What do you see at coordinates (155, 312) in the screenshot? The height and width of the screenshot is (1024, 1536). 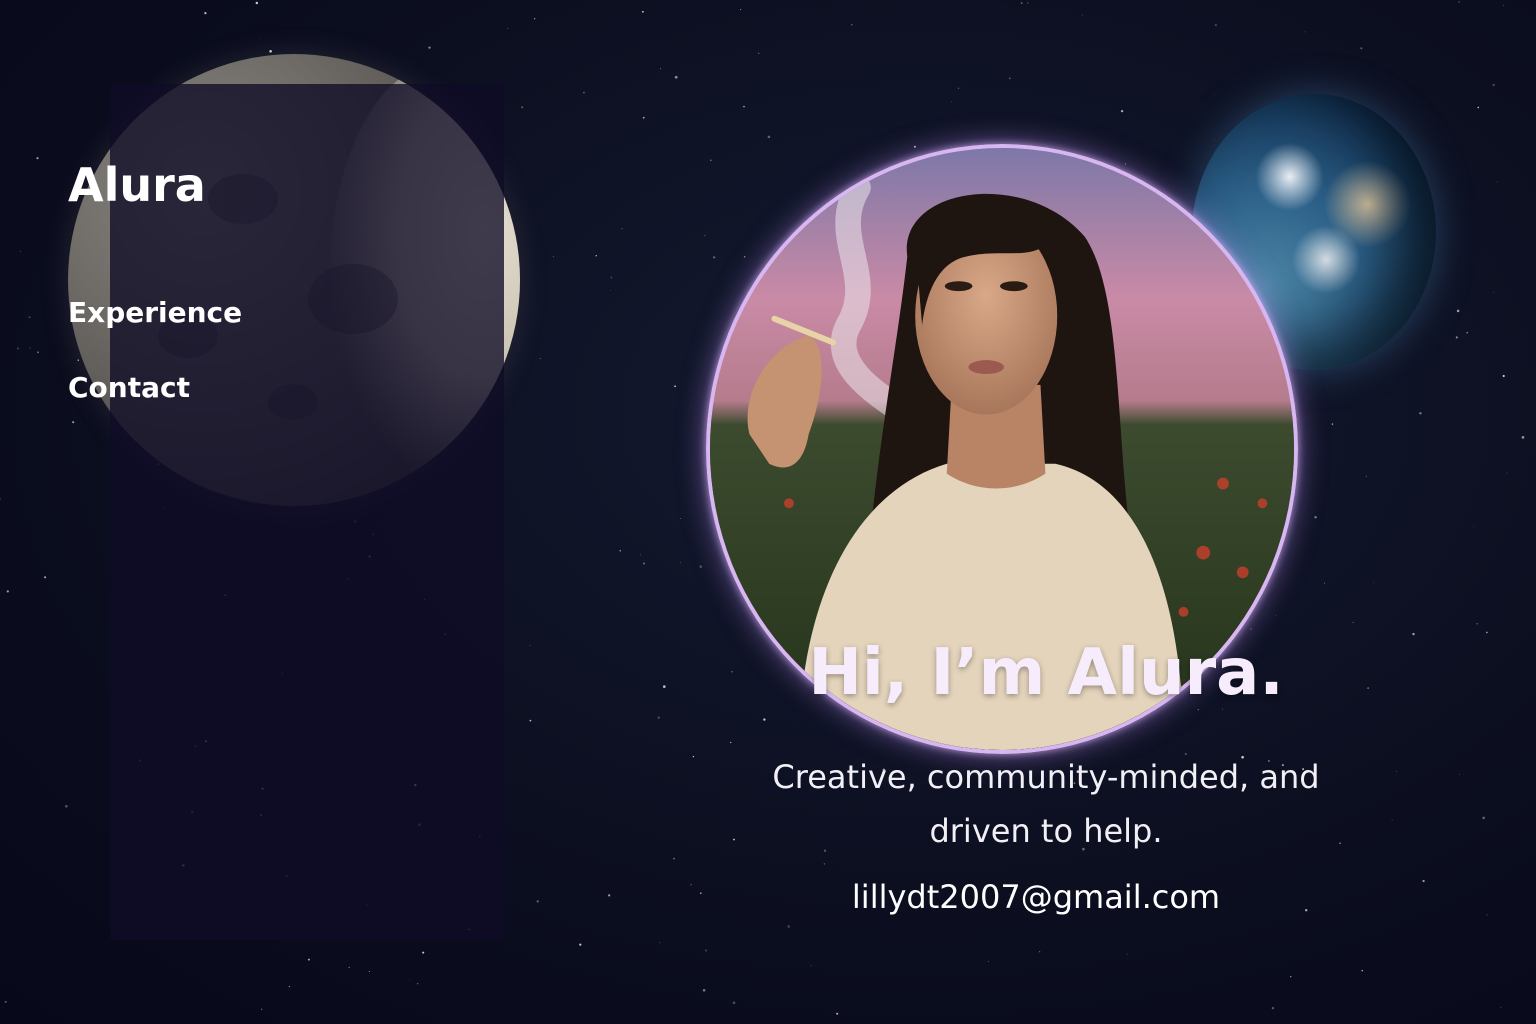 I see `nav-link-experience: Experience` at bounding box center [155, 312].